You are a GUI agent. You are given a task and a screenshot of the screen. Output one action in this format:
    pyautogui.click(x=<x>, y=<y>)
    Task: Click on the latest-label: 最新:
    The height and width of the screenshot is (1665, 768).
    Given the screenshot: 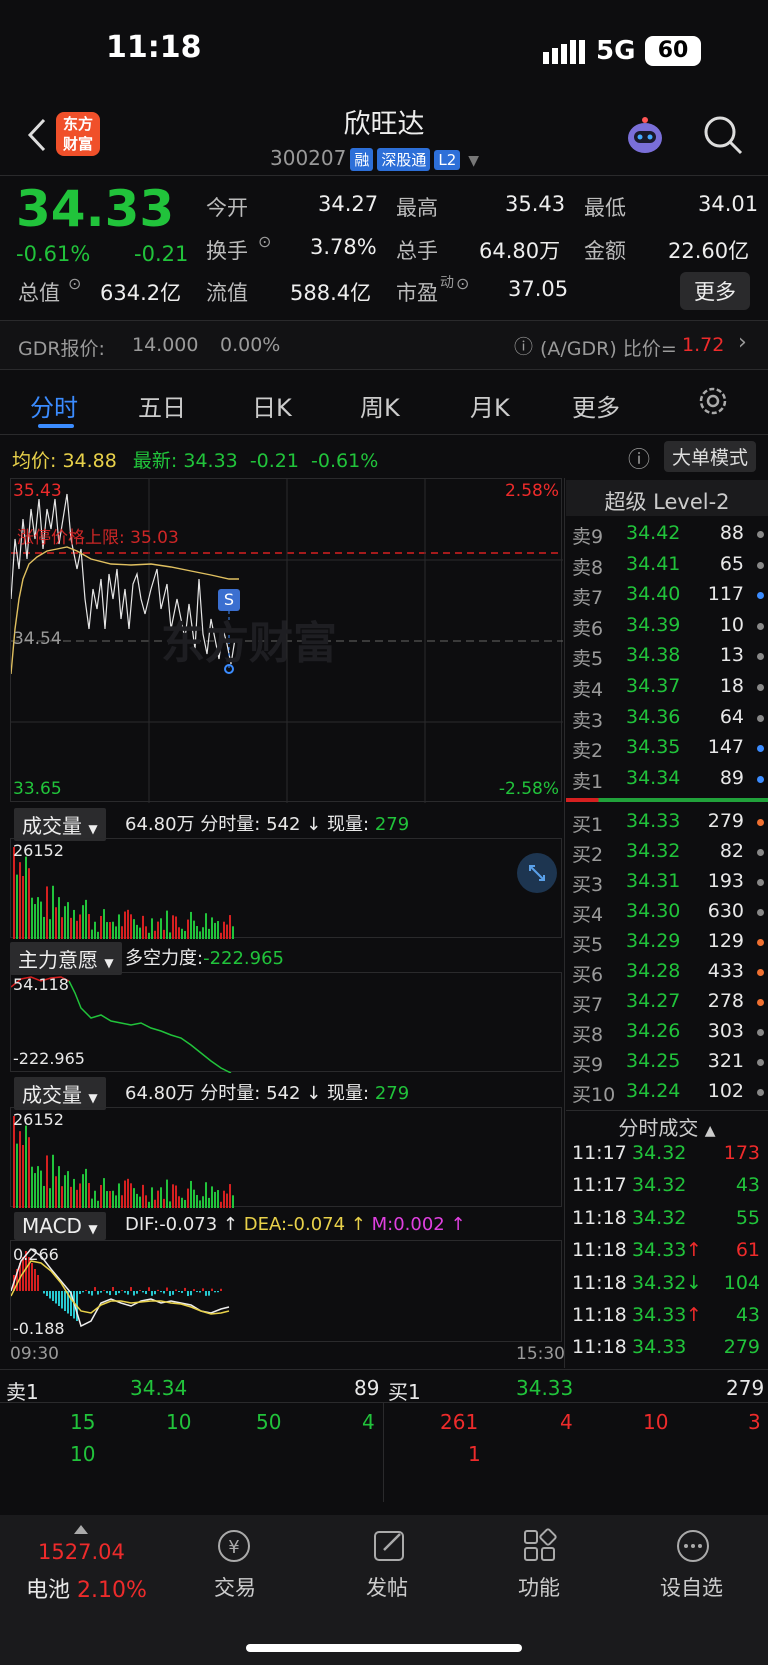 What is the action you would take?
    pyautogui.click(x=155, y=461)
    